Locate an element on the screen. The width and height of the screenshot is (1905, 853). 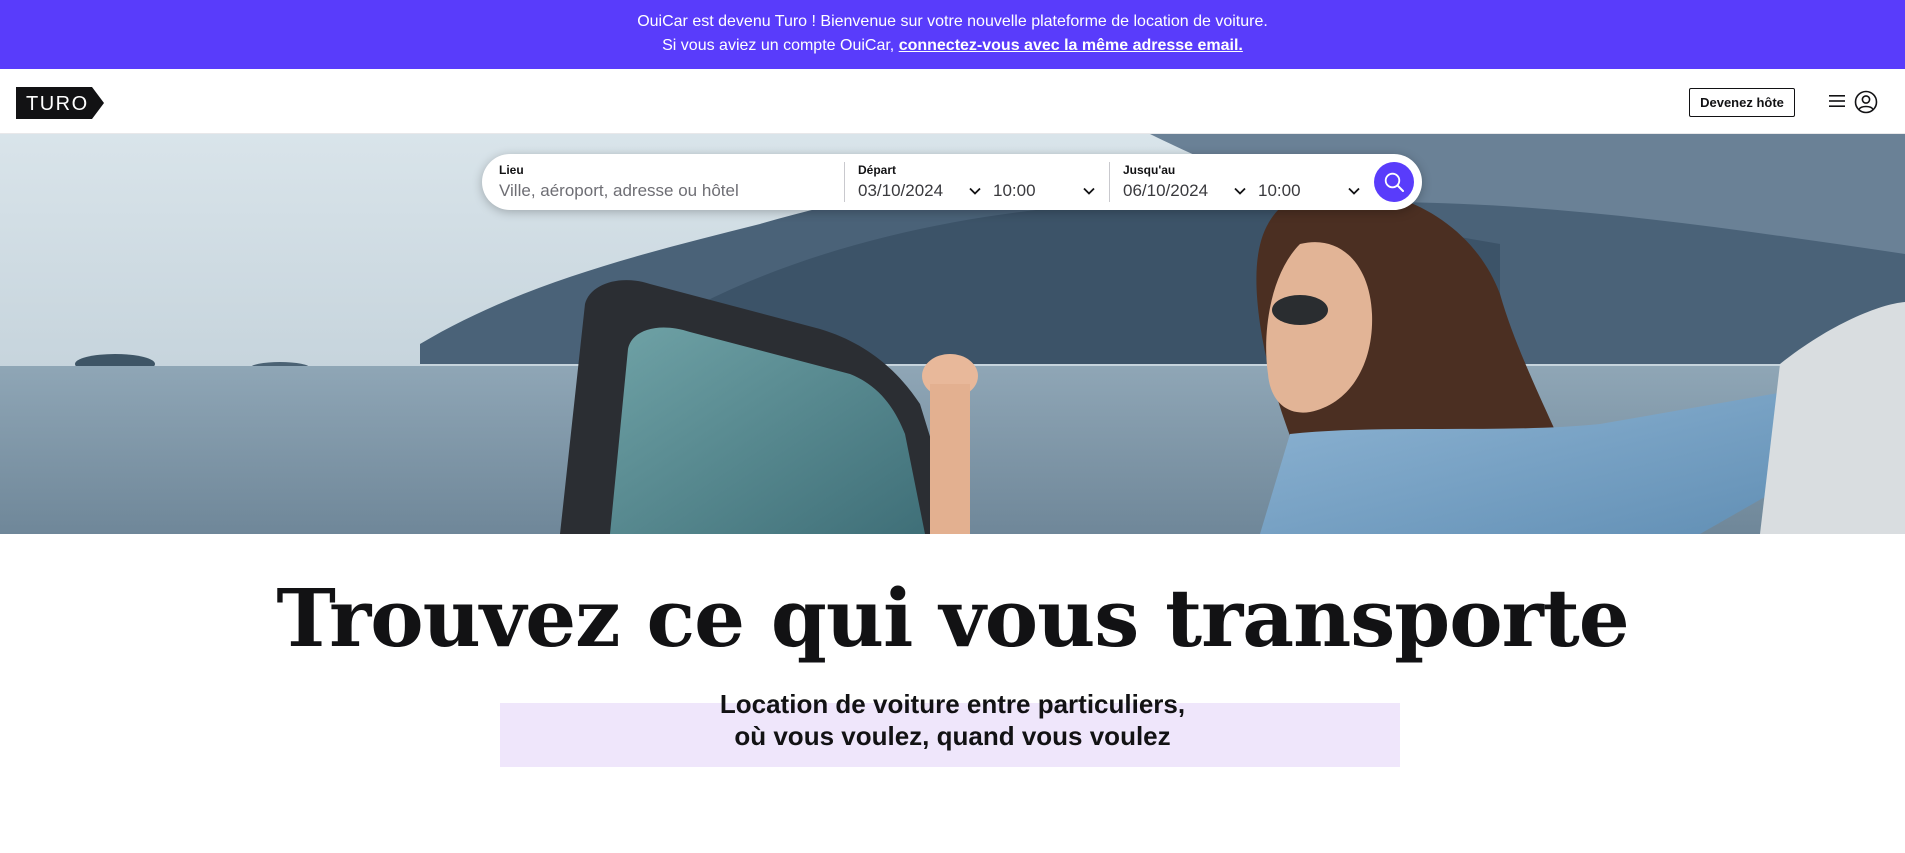
user-avatar-icon is located at coordinates (1866, 102).